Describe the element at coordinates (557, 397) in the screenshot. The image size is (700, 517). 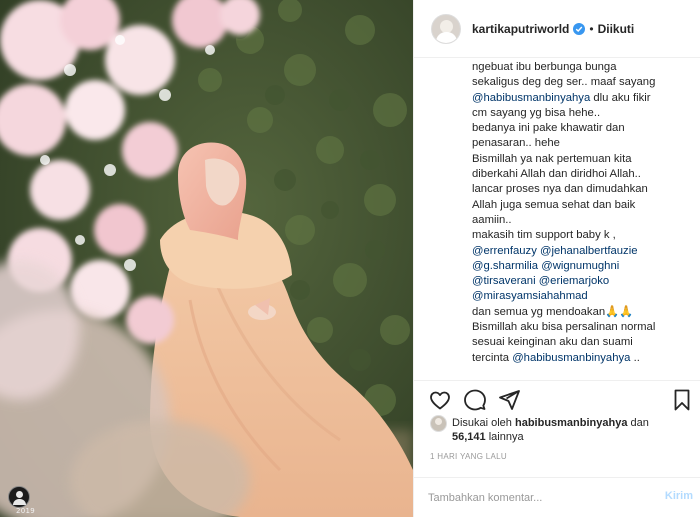
I see `post-actions-bar` at that location.